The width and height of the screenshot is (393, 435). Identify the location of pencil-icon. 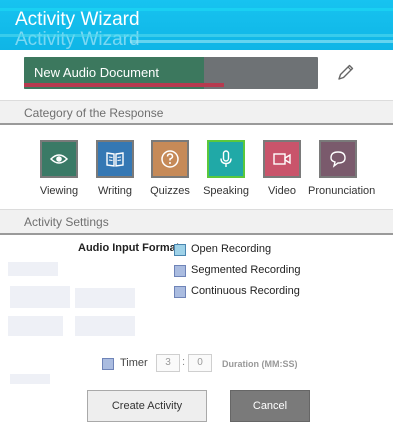
(346, 72).